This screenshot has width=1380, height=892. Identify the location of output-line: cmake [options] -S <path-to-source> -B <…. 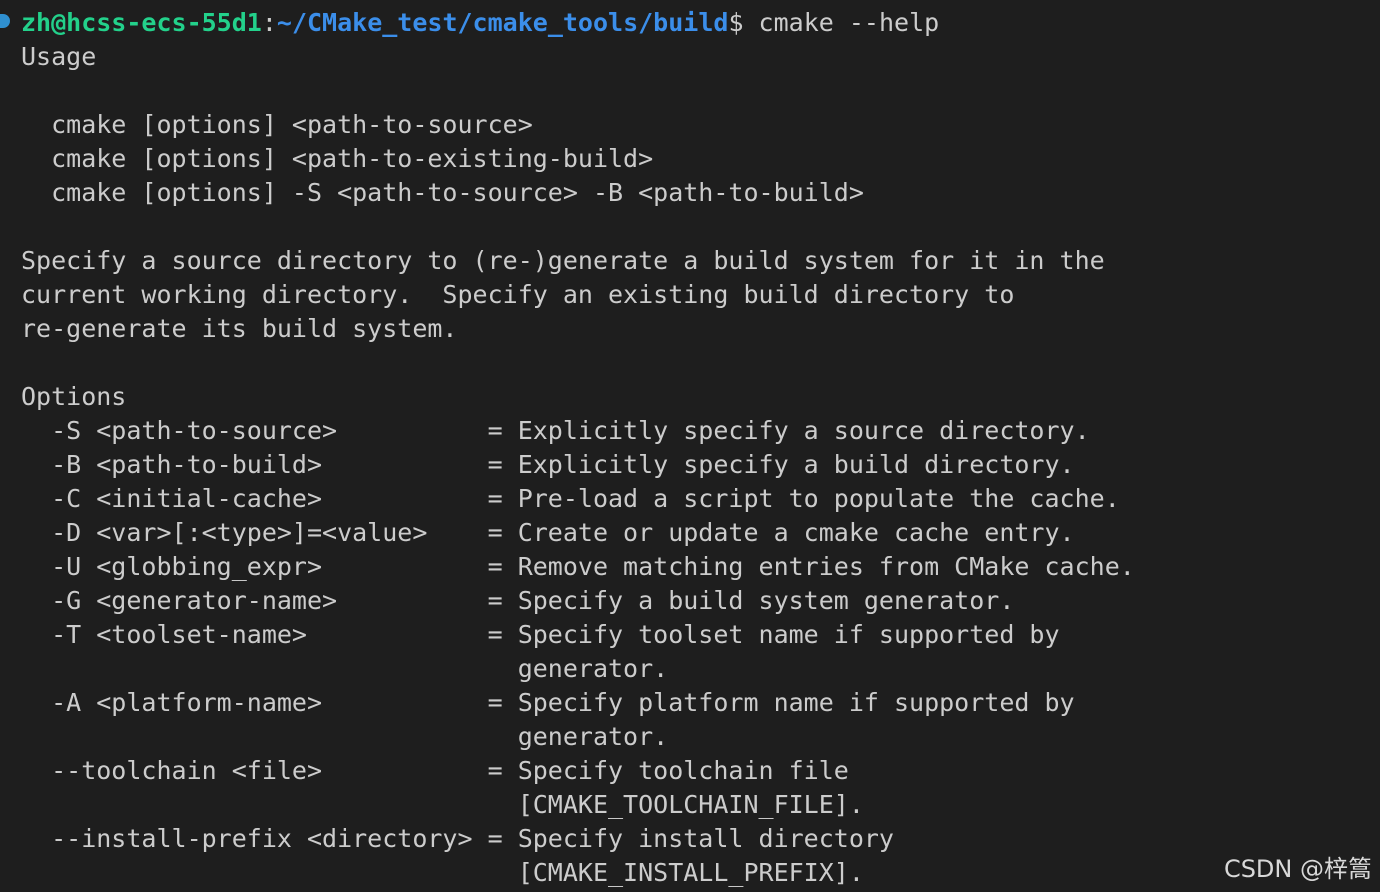
(442, 192).